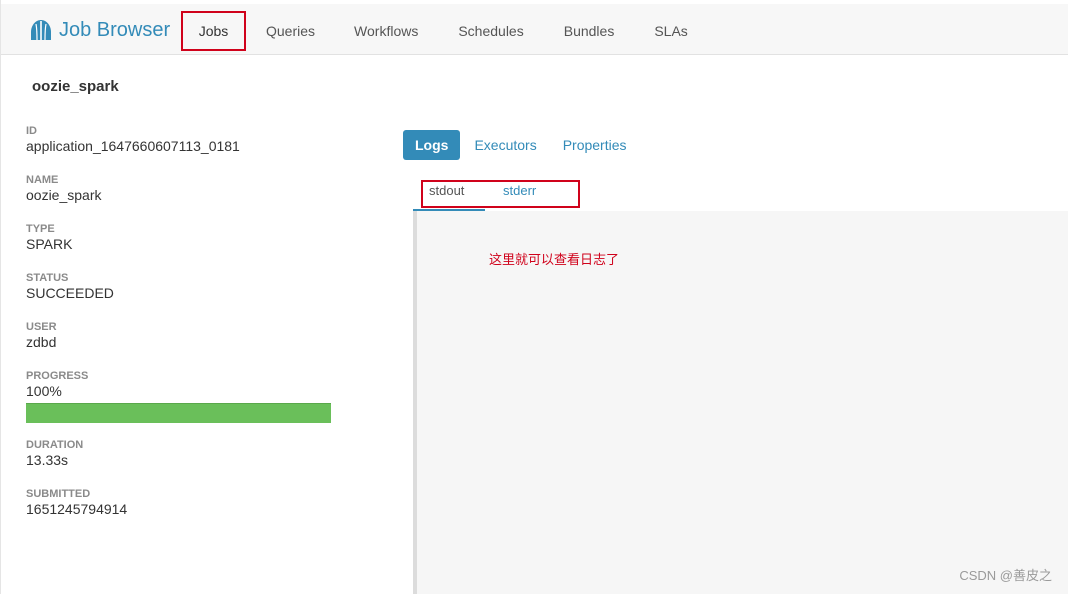 The height and width of the screenshot is (594, 1068). I want to click on prop-value: application_1647660607113_0181, so click(133, 146).